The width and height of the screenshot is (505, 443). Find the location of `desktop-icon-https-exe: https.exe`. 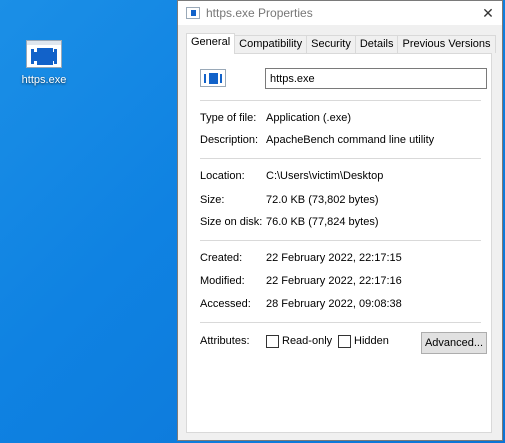

desktop-icon-https-exe: https.exe is located at coordinates (44, 63).